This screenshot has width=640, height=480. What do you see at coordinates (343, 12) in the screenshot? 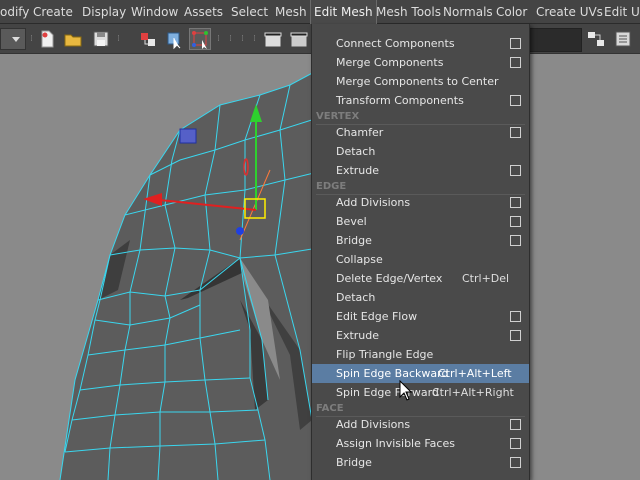
I see `menubar-item-edit-mesh: Edit Mesh` at bounding box center [343, 12].